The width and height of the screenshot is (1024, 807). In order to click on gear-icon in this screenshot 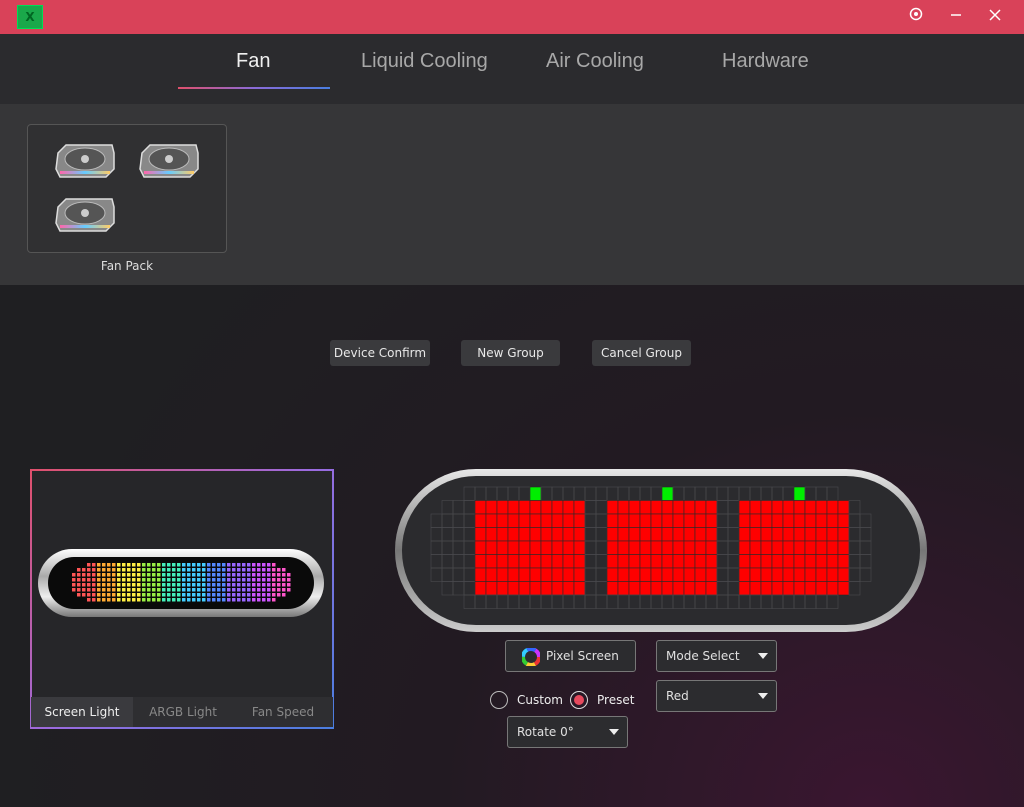, I will do `click(916, 17)`.